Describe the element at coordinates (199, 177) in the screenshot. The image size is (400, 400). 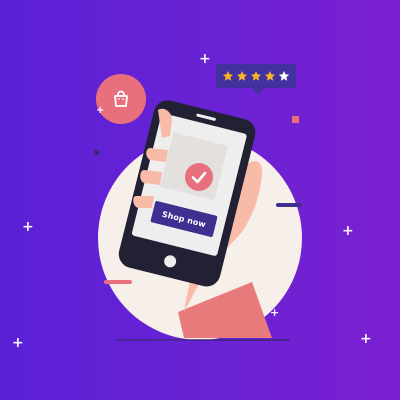
I see `check-icon` at that location.